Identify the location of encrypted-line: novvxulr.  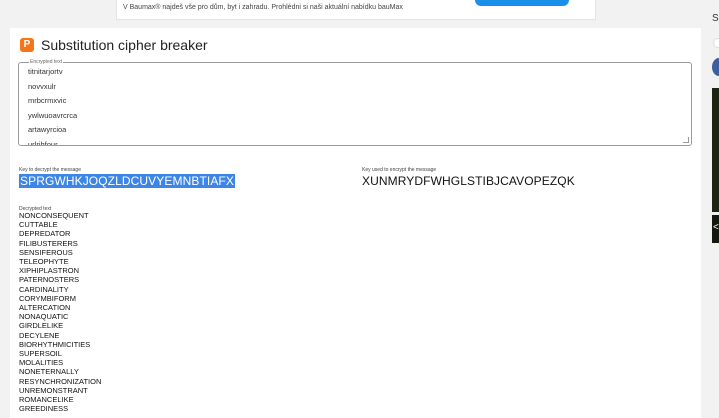
(359, 87).